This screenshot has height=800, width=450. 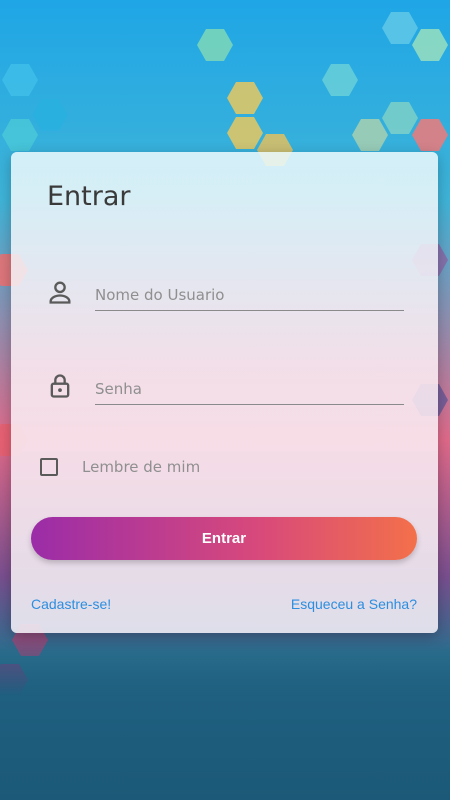 What do you see at coordinates (249, 389) in the screenshot?
I see `password-input` at bounding box center [249, 389].